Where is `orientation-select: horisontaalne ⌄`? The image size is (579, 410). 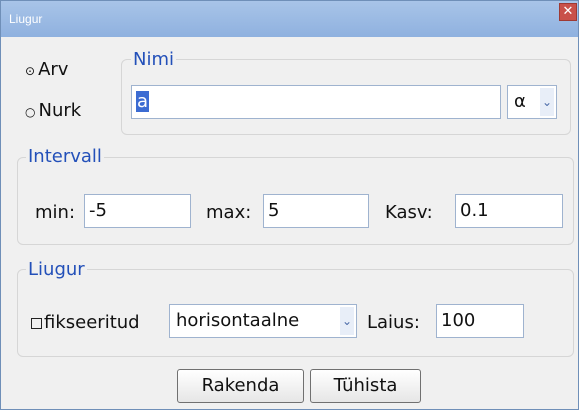
orientation-select: horisontaalne ⌄ is located at coordinates (263, 321).